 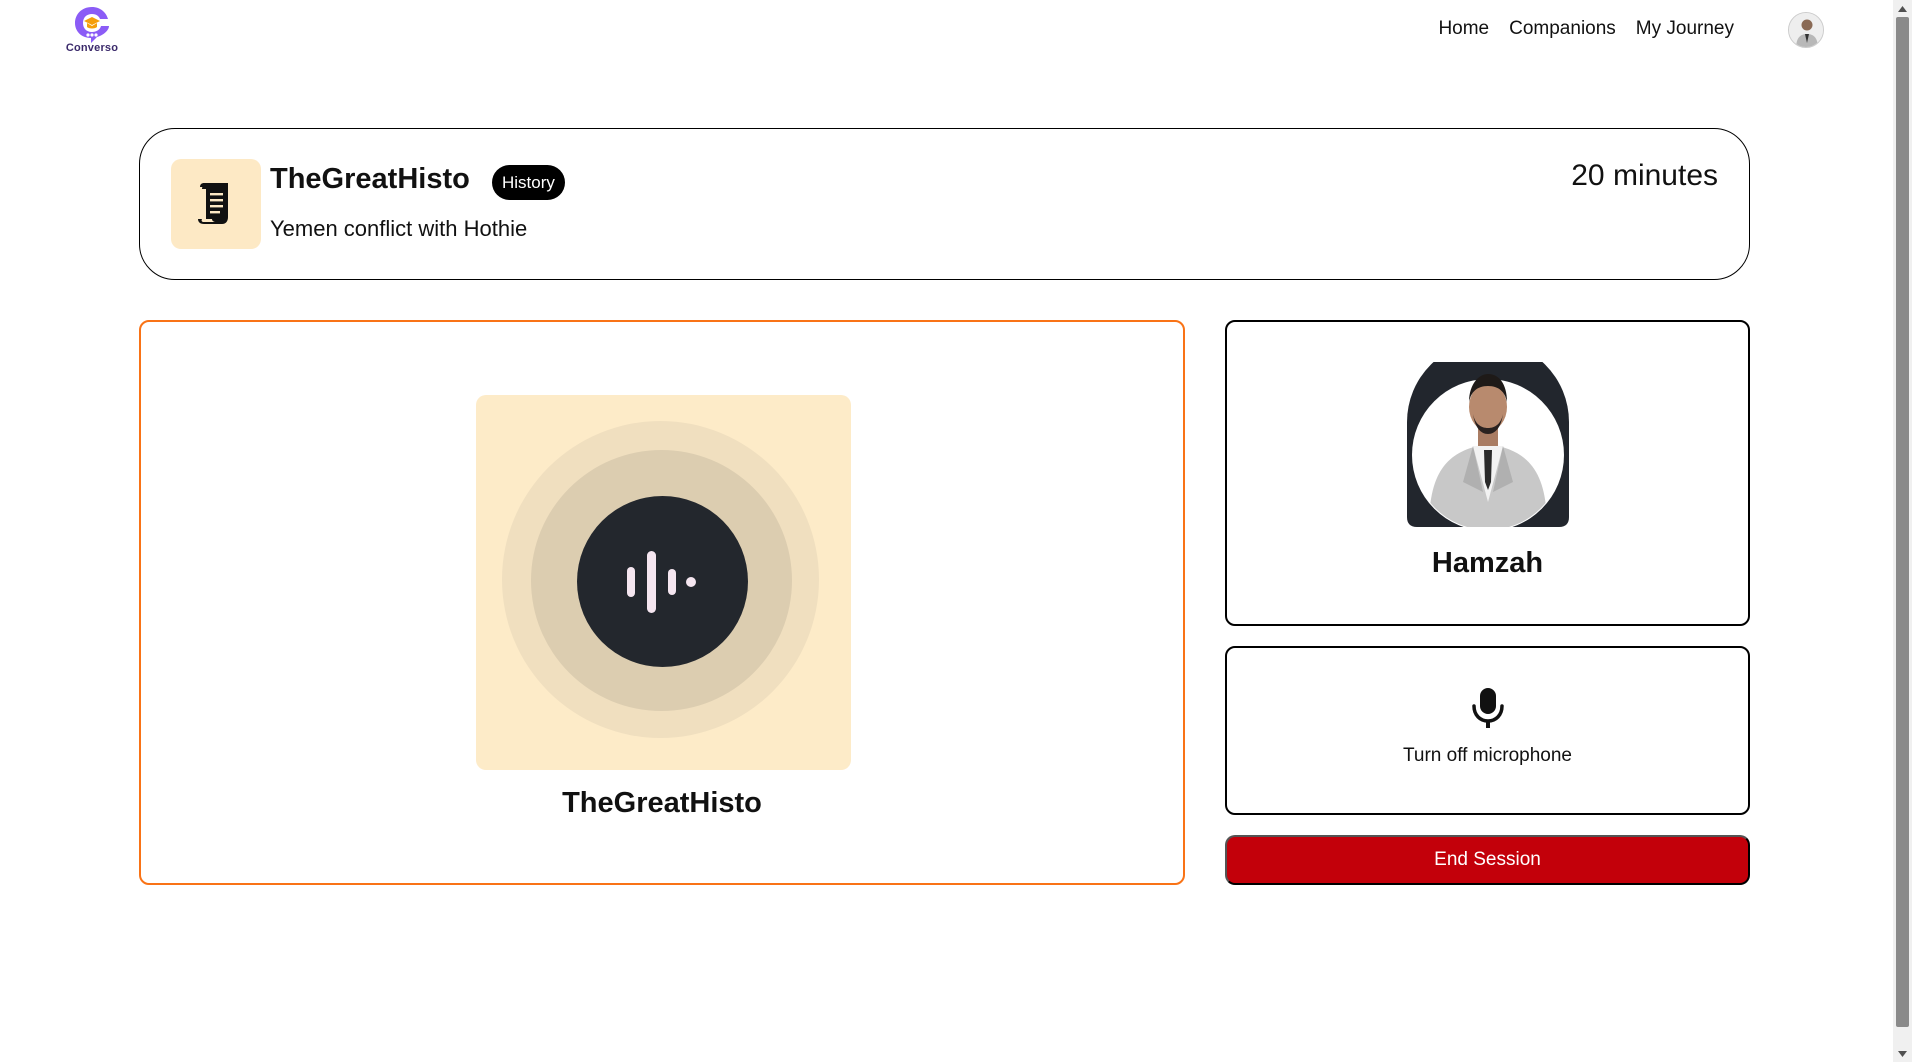 I want to click on subject-icon-box, so click(x=216, y=204).